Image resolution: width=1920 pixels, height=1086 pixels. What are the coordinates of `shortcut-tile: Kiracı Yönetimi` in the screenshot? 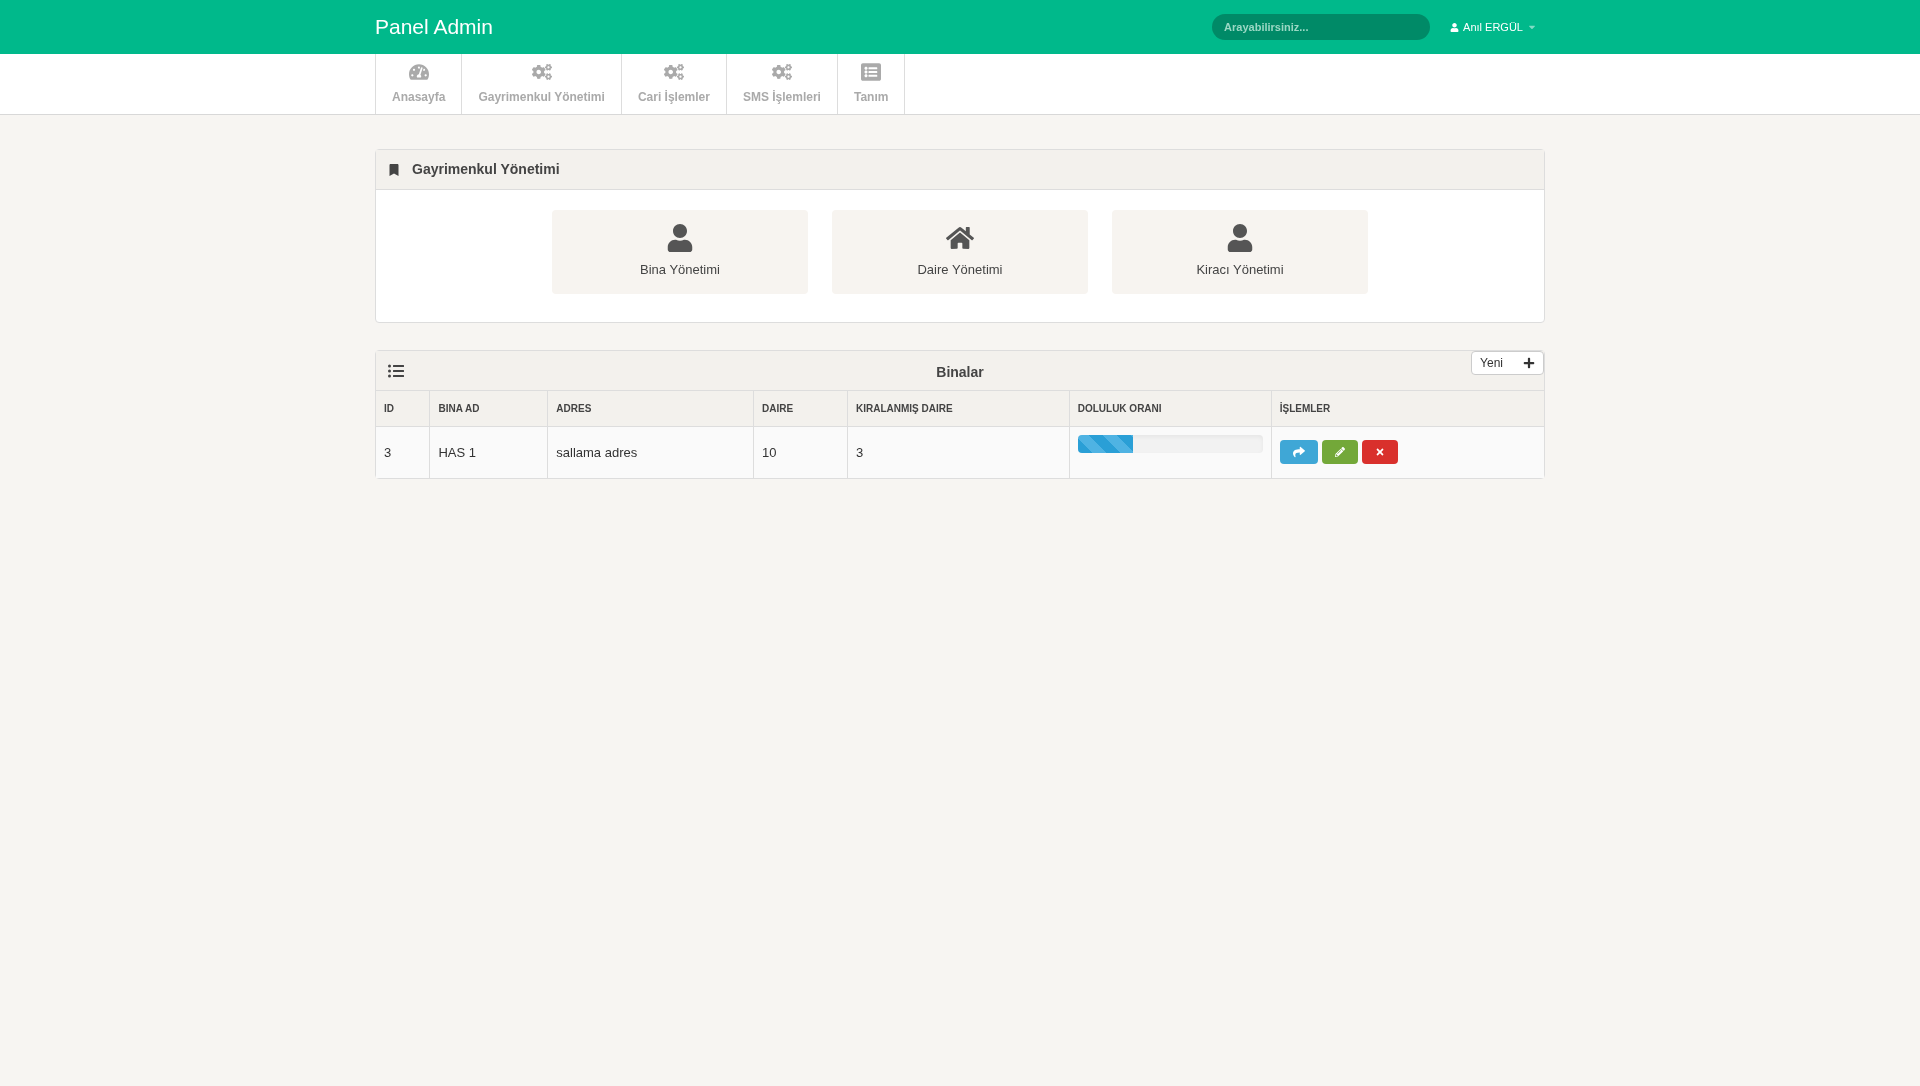 It's located at (1240, 252).